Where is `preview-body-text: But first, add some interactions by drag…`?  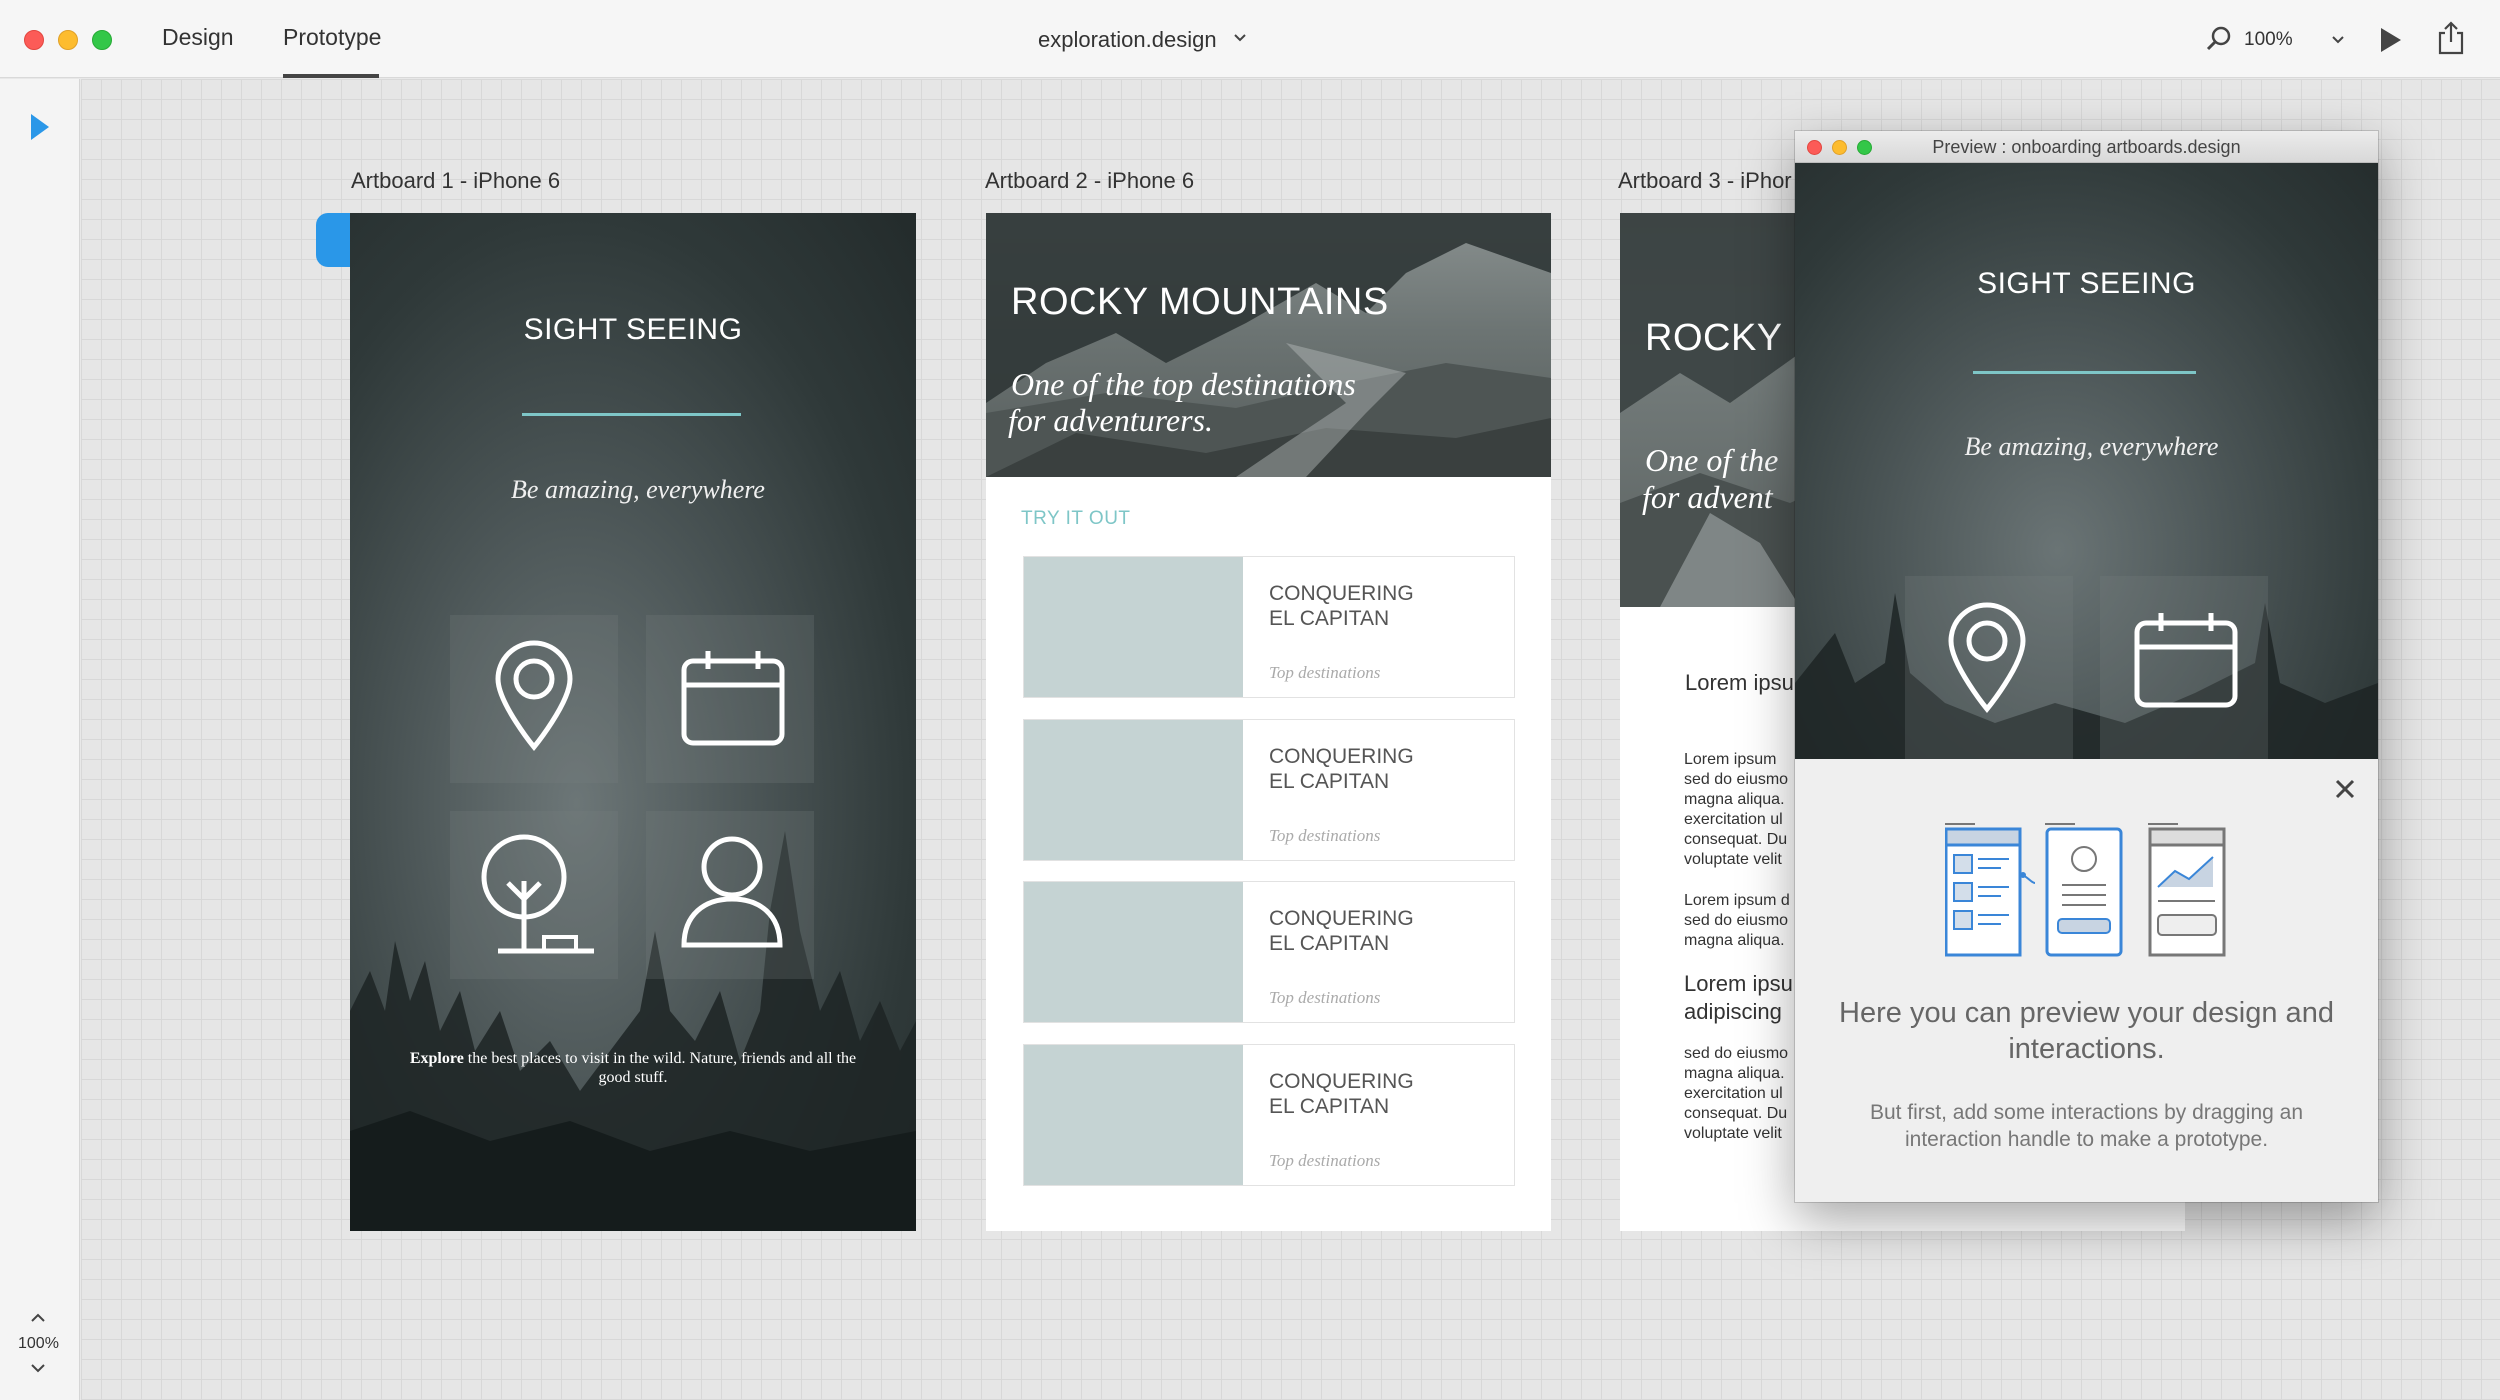
preview-body-text: But first, add some interactions by drag… is located at coordinates (2086, 1126).